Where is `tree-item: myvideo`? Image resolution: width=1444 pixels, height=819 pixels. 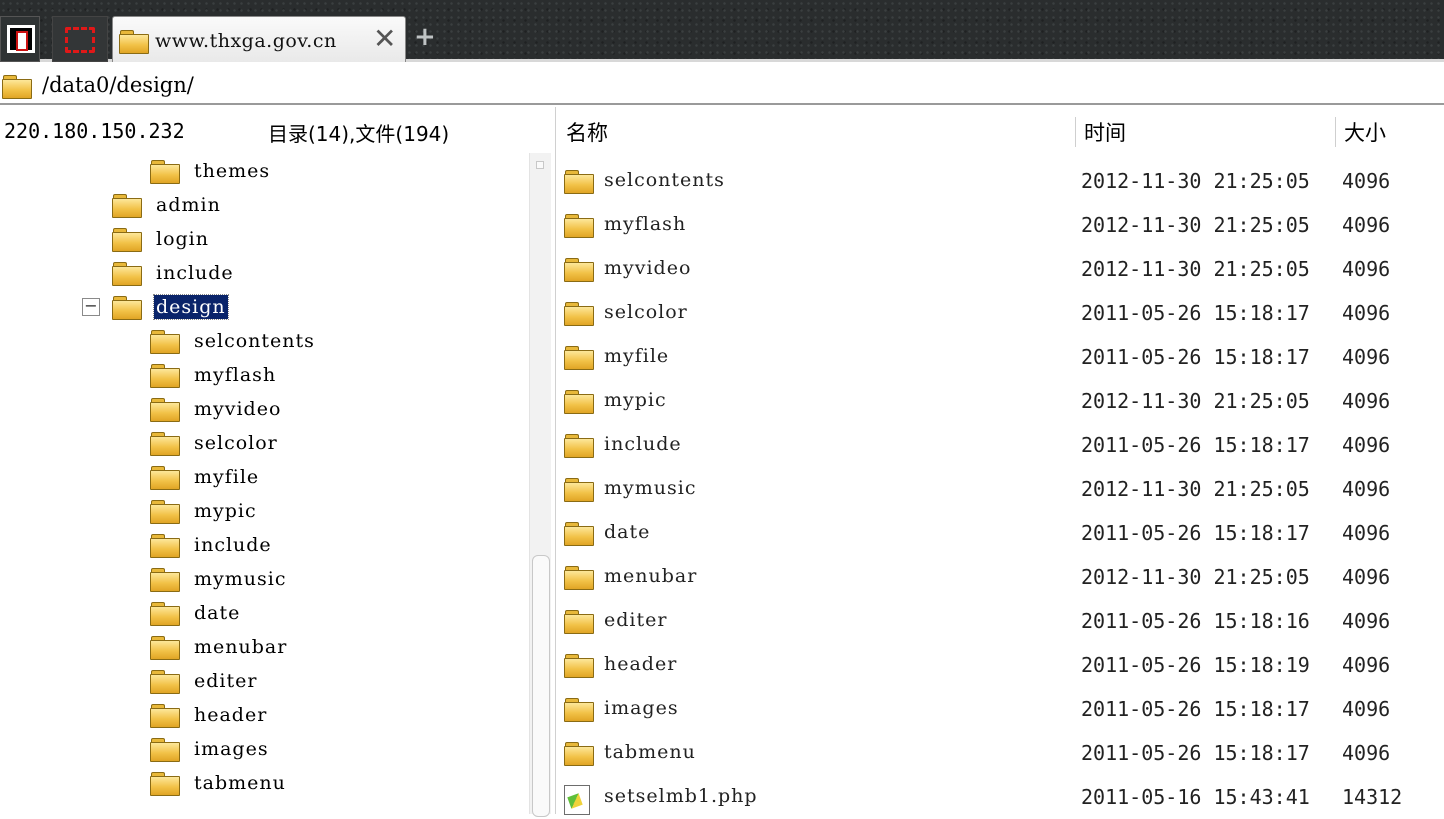 tree-item: myvideo is located at coordinates (216, 409).